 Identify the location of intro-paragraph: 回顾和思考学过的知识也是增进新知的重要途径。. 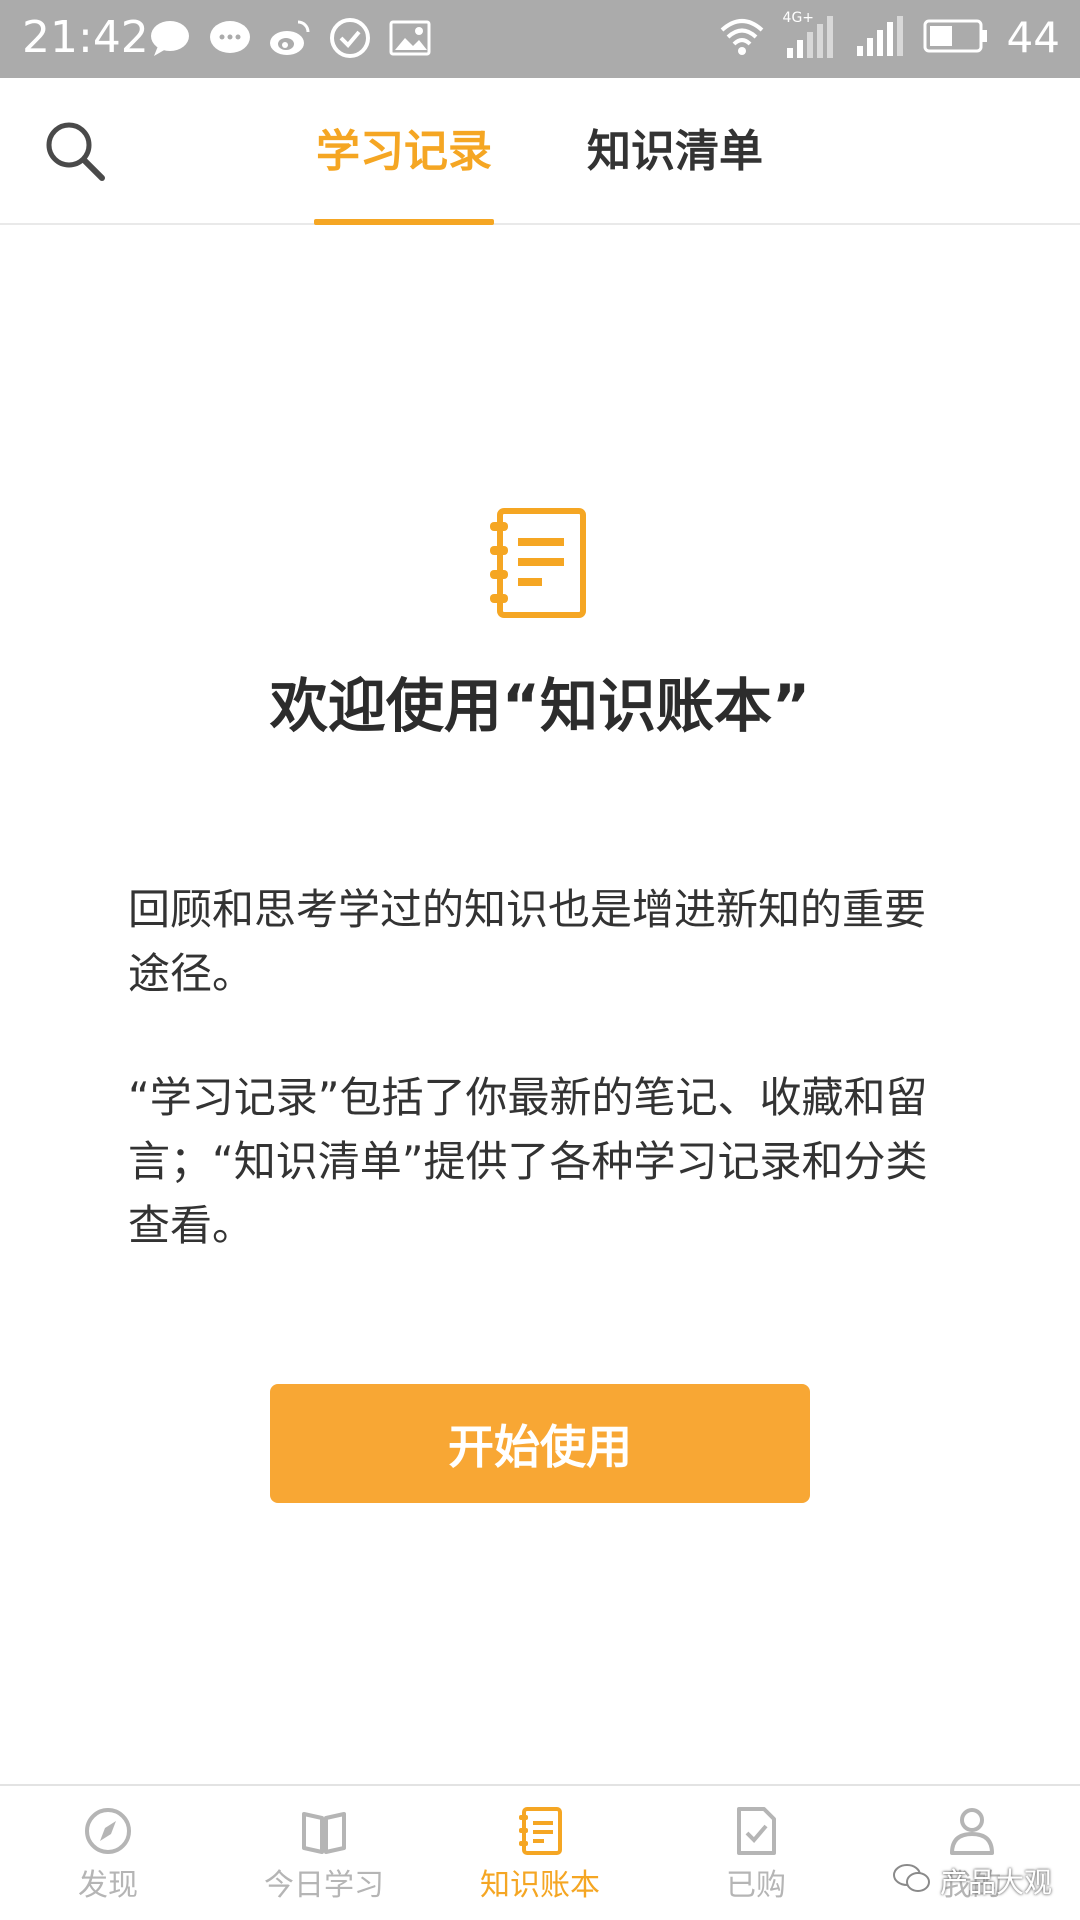
(527, 941).